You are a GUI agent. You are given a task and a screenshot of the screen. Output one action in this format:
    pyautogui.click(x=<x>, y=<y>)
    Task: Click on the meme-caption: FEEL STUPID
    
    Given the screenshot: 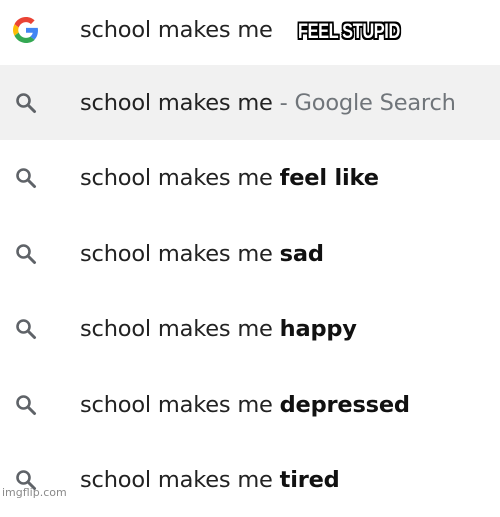 What is the action you would take?
    pyautogui.click(x=349, y=31)
    